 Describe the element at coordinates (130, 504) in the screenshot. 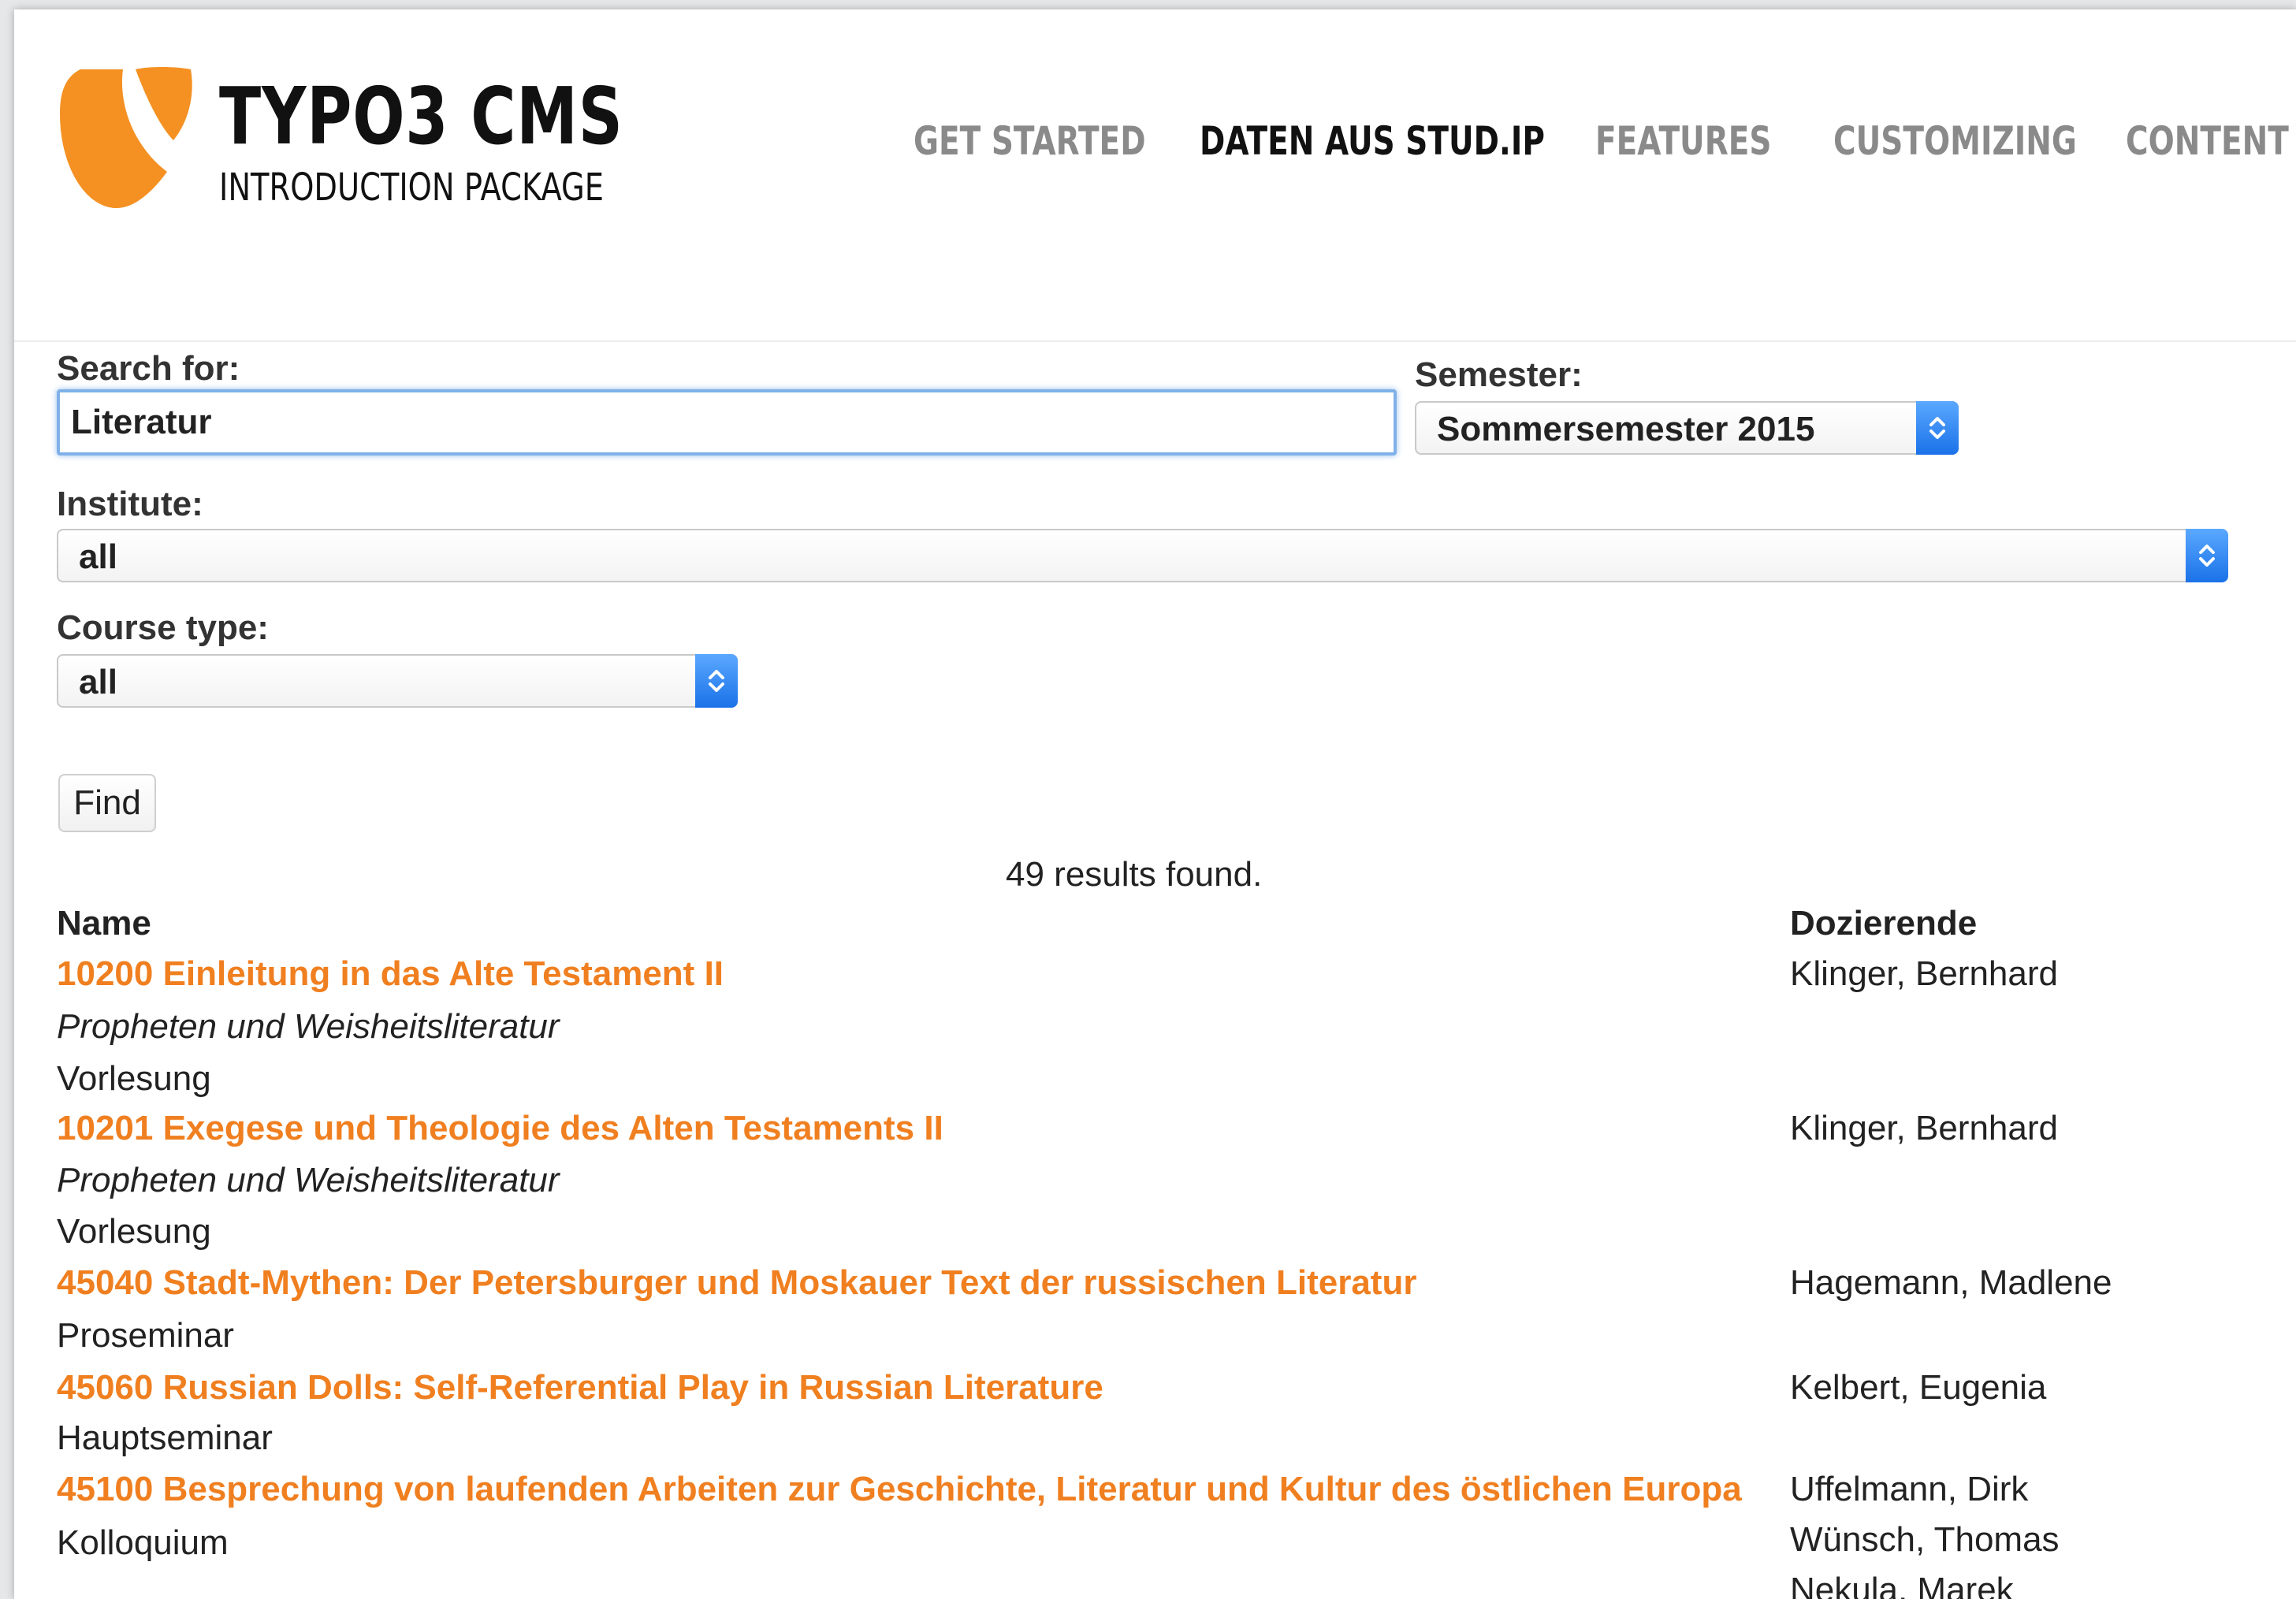

I see `institute-label: Institute:` at that location.